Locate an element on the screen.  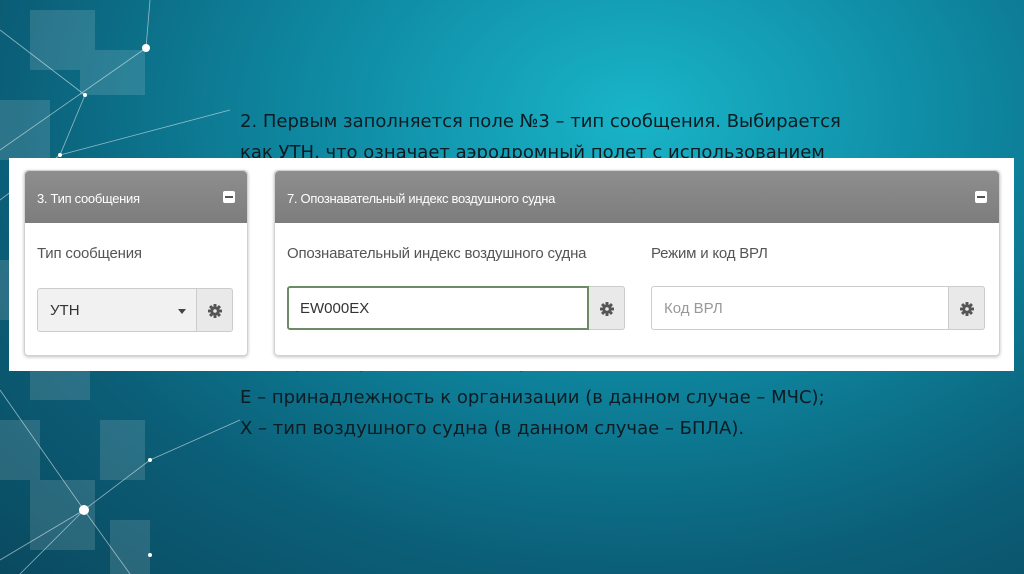
message-type-settings-button is located at coordinates (215, 310).